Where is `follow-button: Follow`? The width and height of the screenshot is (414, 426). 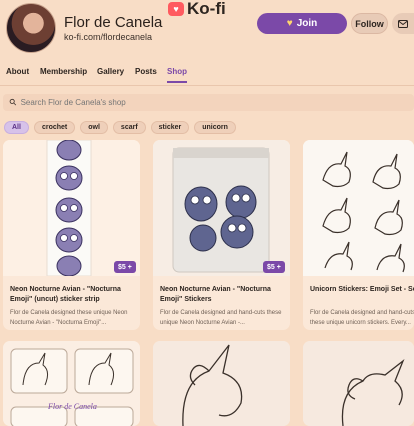 follow-button: Follow is located at coordinates (369, 23).